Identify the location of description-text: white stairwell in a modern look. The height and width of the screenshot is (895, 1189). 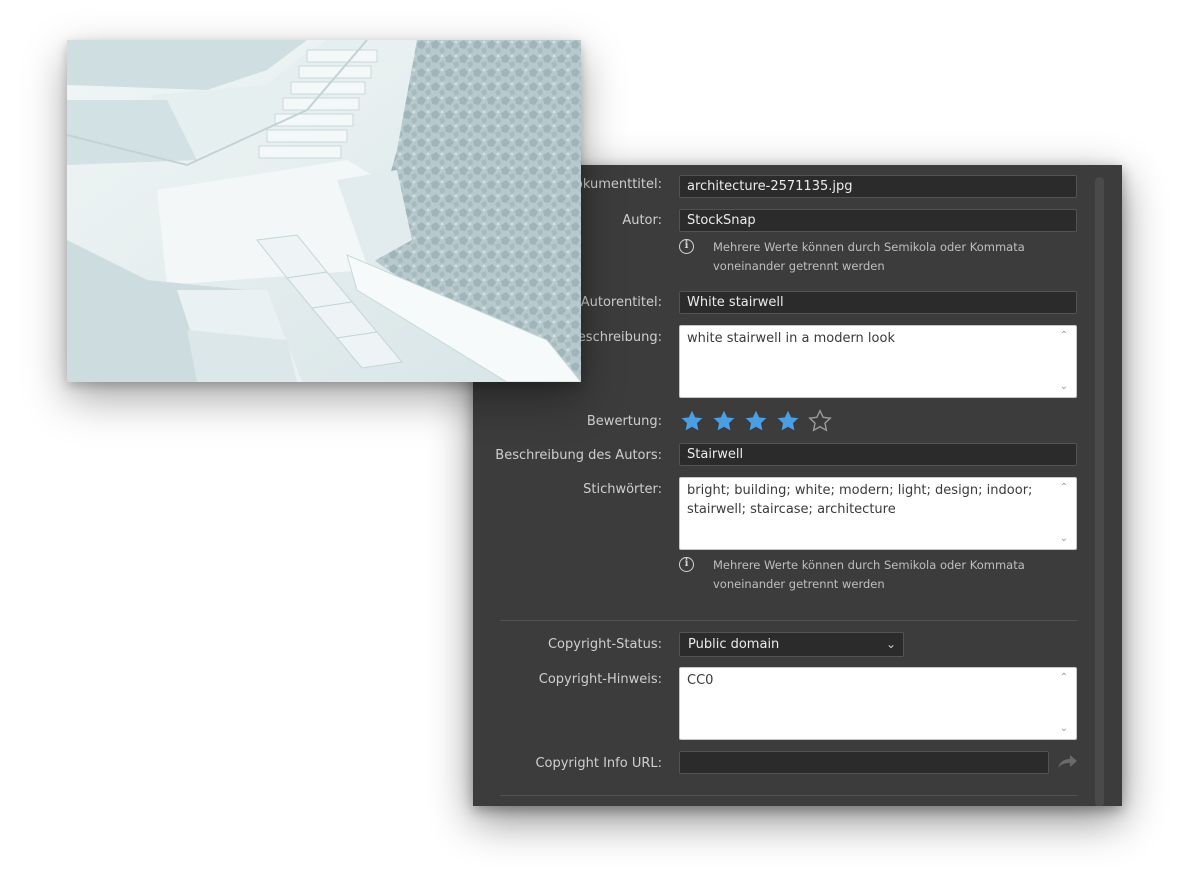
(791, 338).